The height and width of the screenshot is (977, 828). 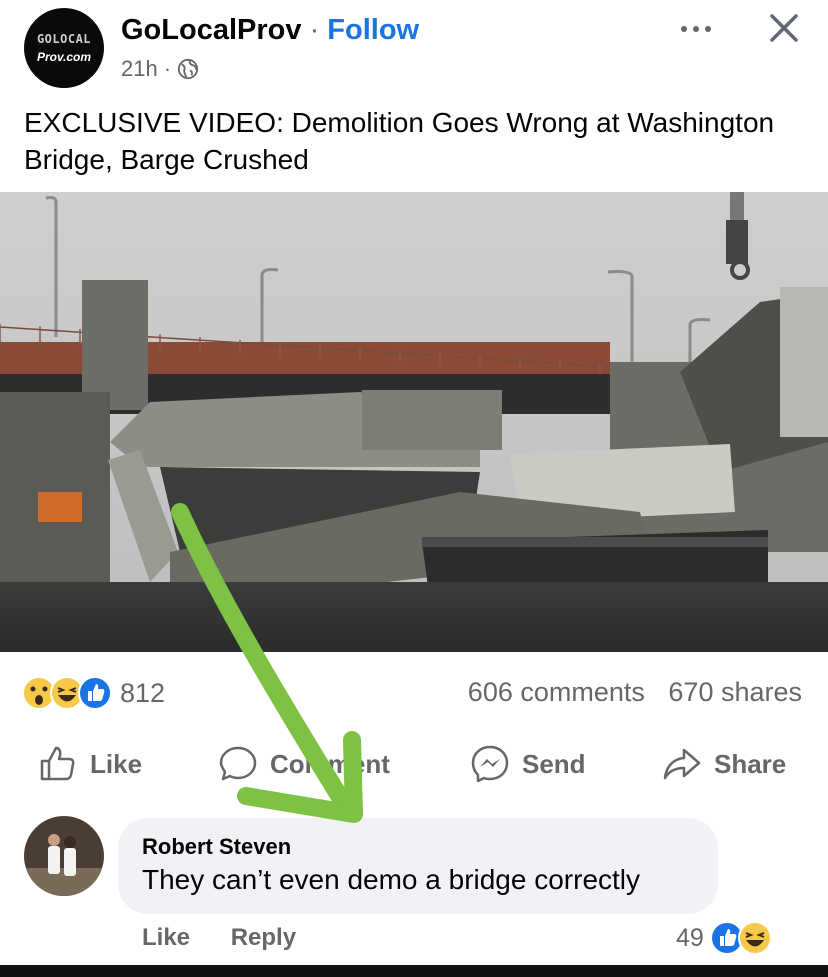 I want to click on bottom-bar, so click(x=414, y=971).